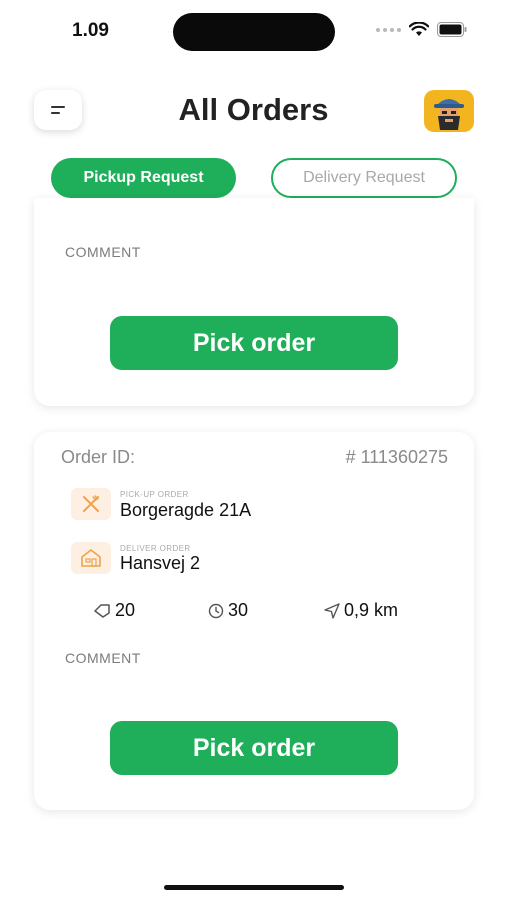  What do you see at coordinates (388, 29) in the screenshot?
I see `signal-dots-icon` at bounding box center [388, 29].